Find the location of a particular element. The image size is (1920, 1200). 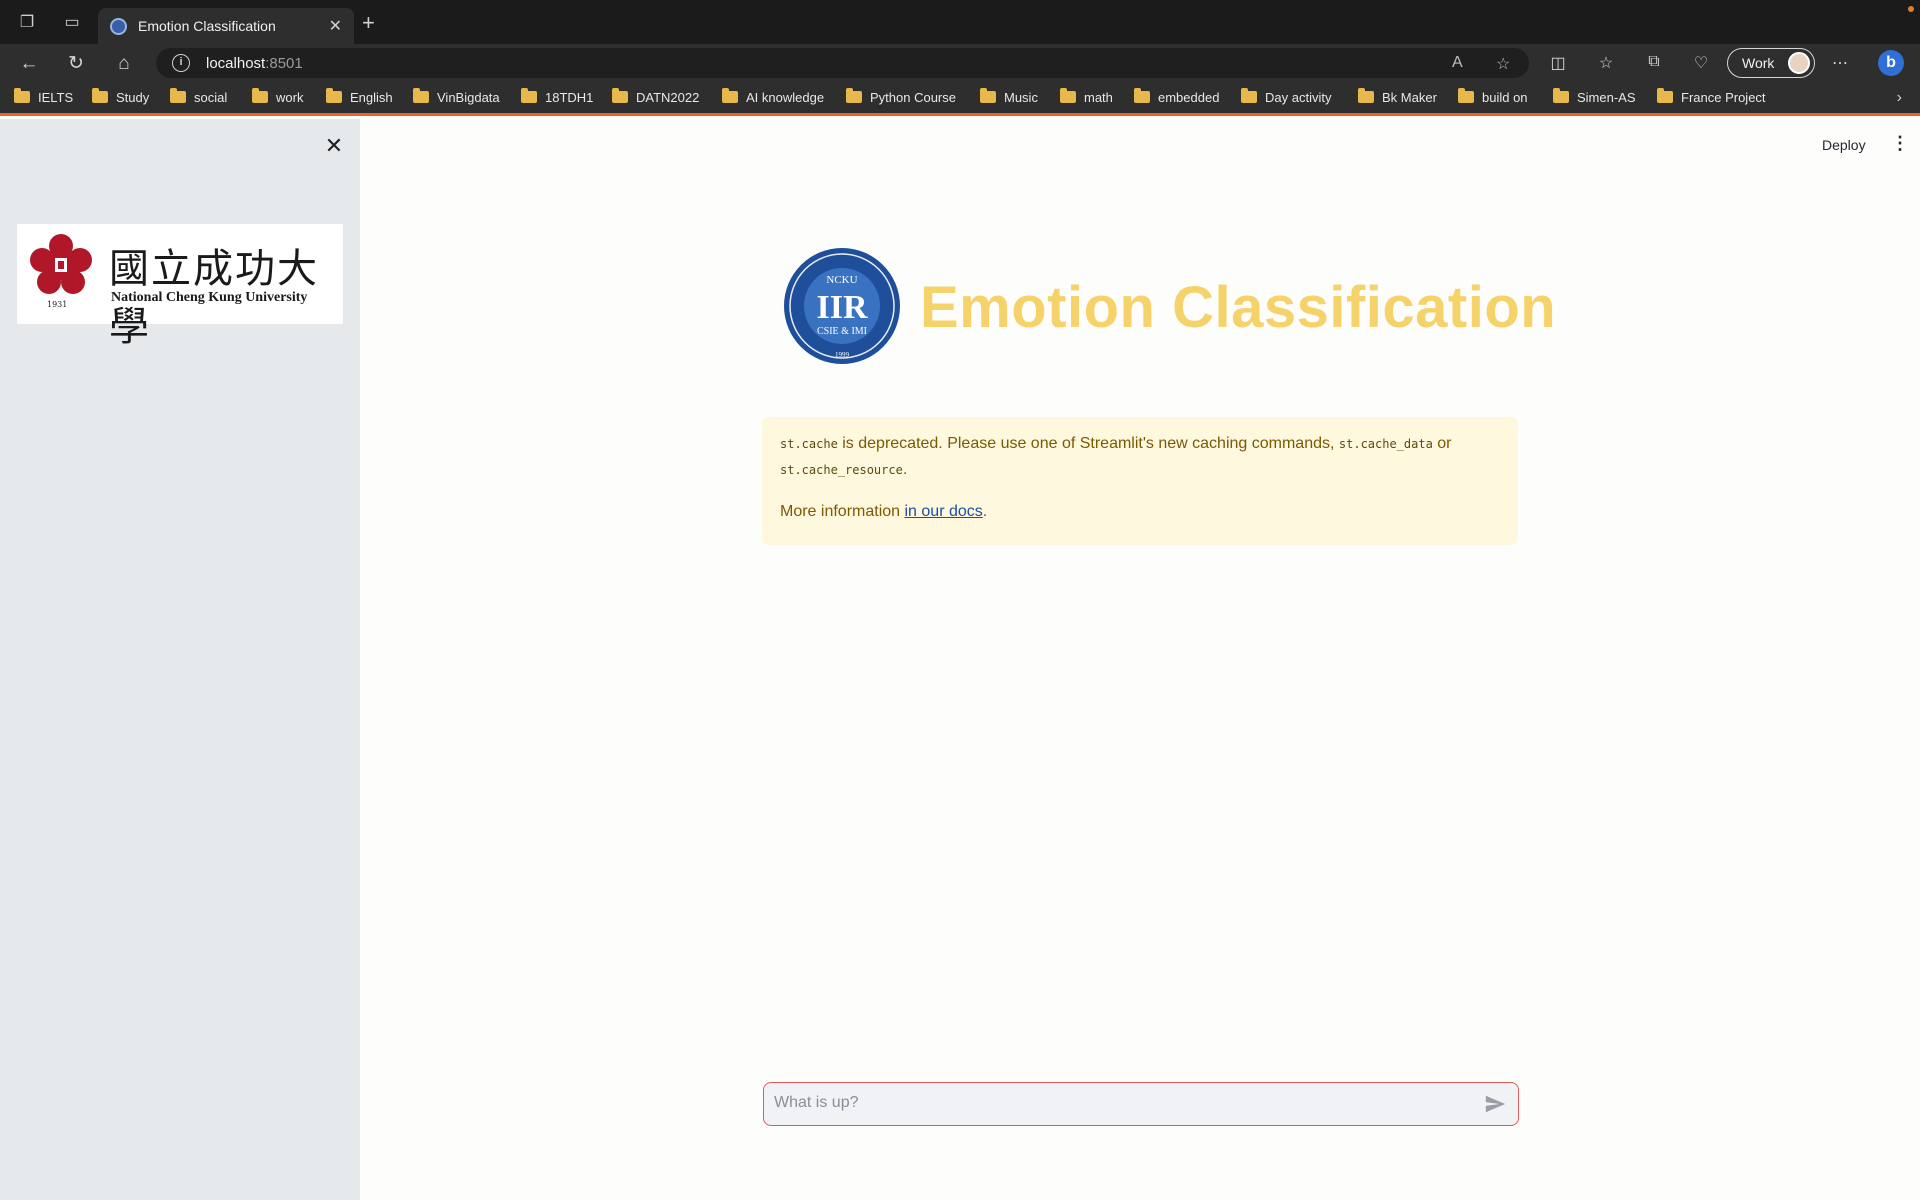

page-title: Emotion Classification is located at coordinates (1238, 307).